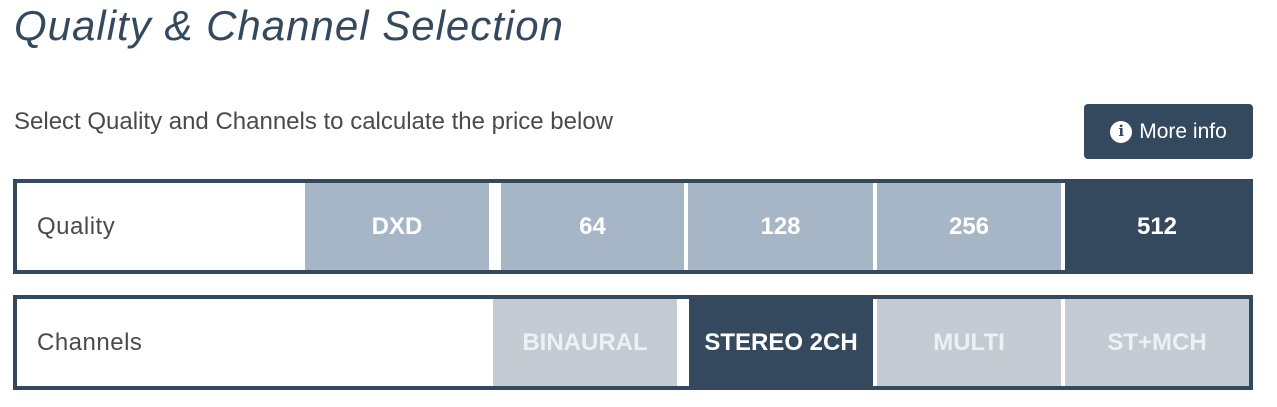  Describe the element at coordinates (289, 25) in the screenshot. I see `page-title: Quality & Channel Selection` at that location.